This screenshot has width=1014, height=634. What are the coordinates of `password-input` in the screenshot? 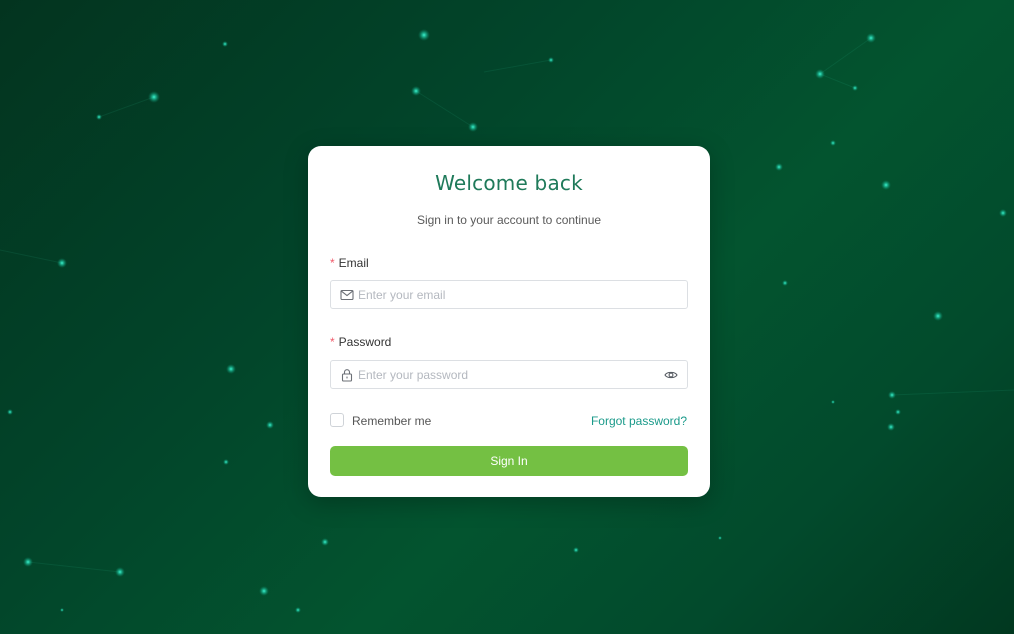 It's located at (505, 374).